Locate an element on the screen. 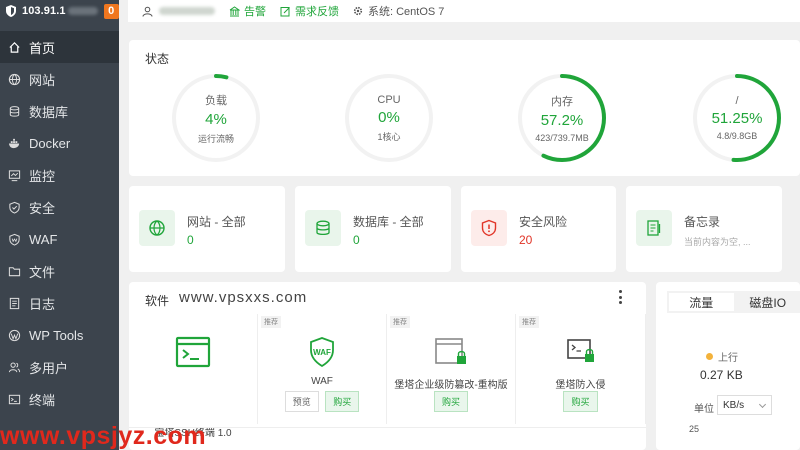 The image size is (800, 450). sidebar-item-home: 首页 is located at coordinates (59, 47).